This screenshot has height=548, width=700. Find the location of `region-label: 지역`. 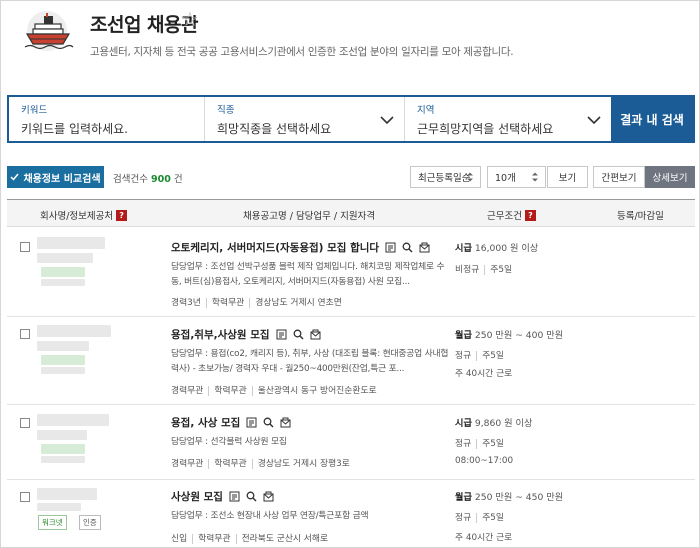

region-label: 지역 is located at coordinates (426, 110).